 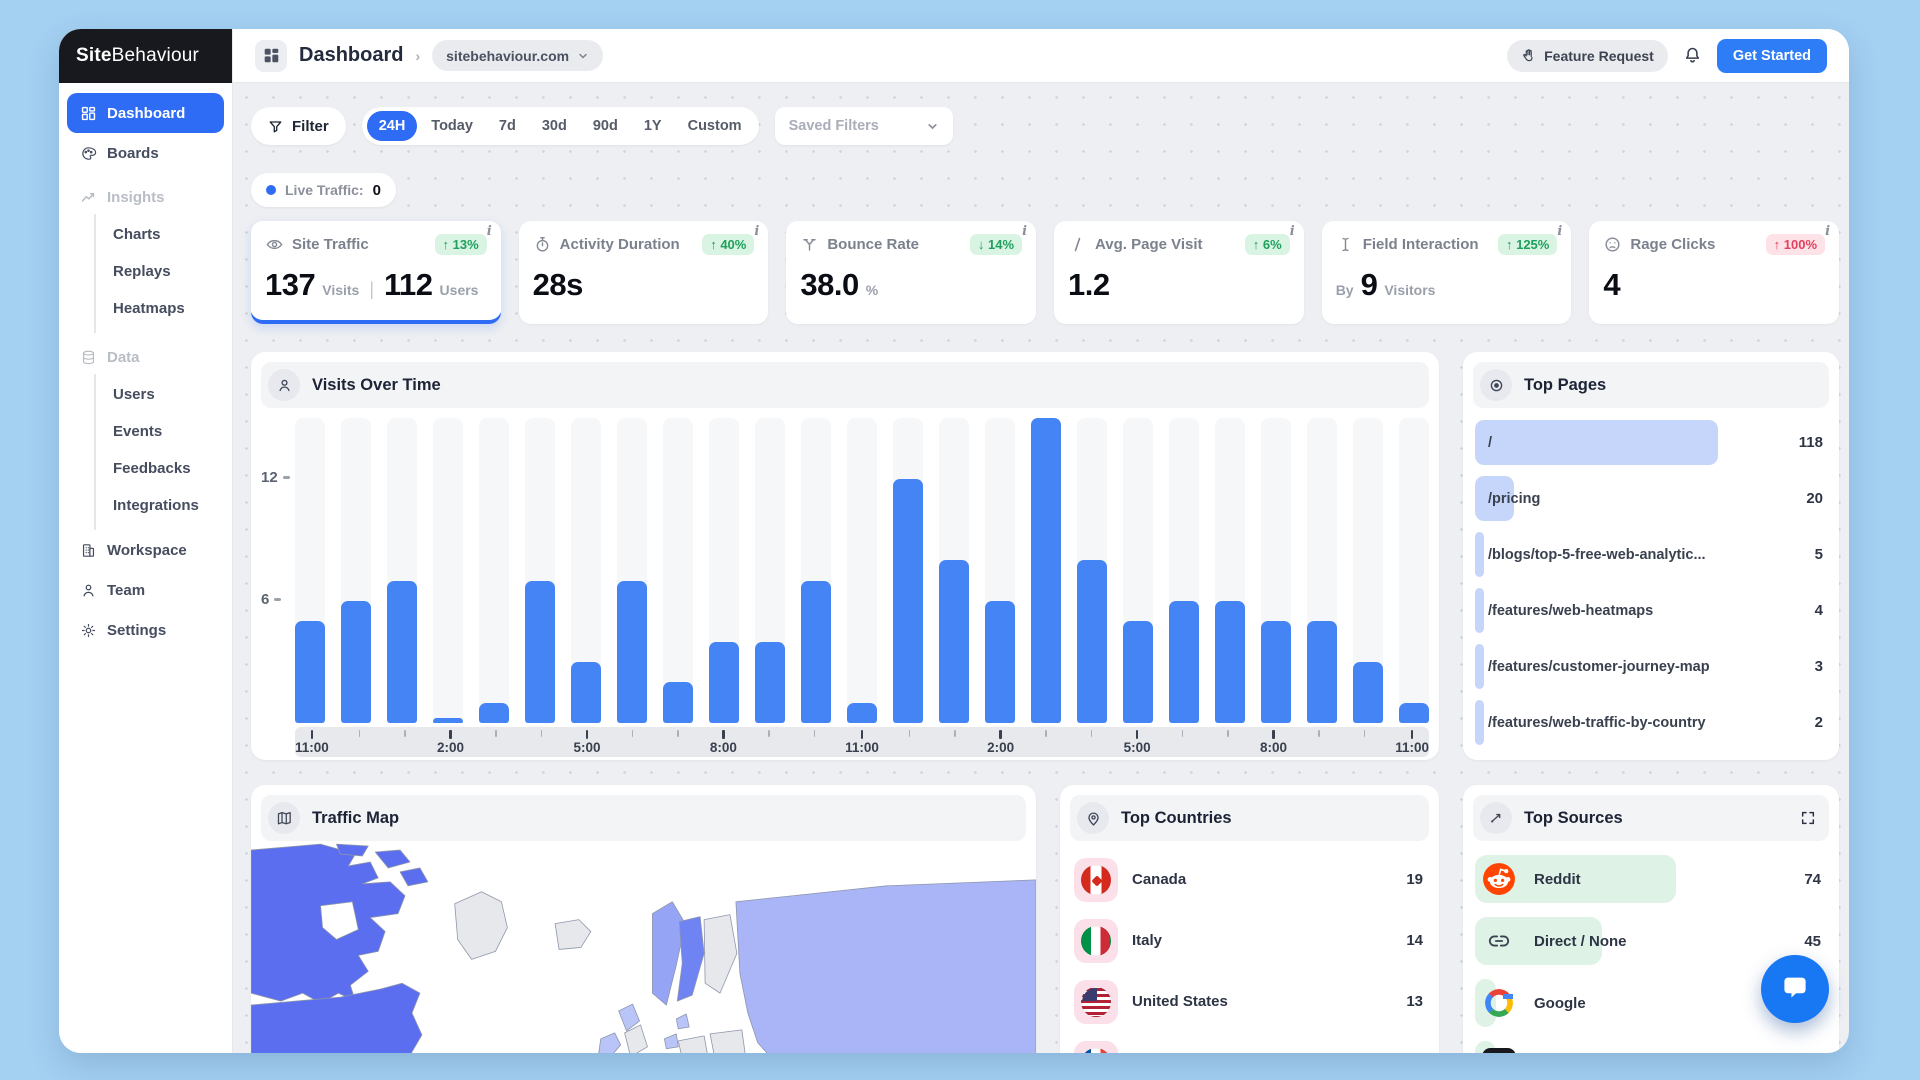 I want to click on sidebar-item-events: Events, so click(x=160, y=431).